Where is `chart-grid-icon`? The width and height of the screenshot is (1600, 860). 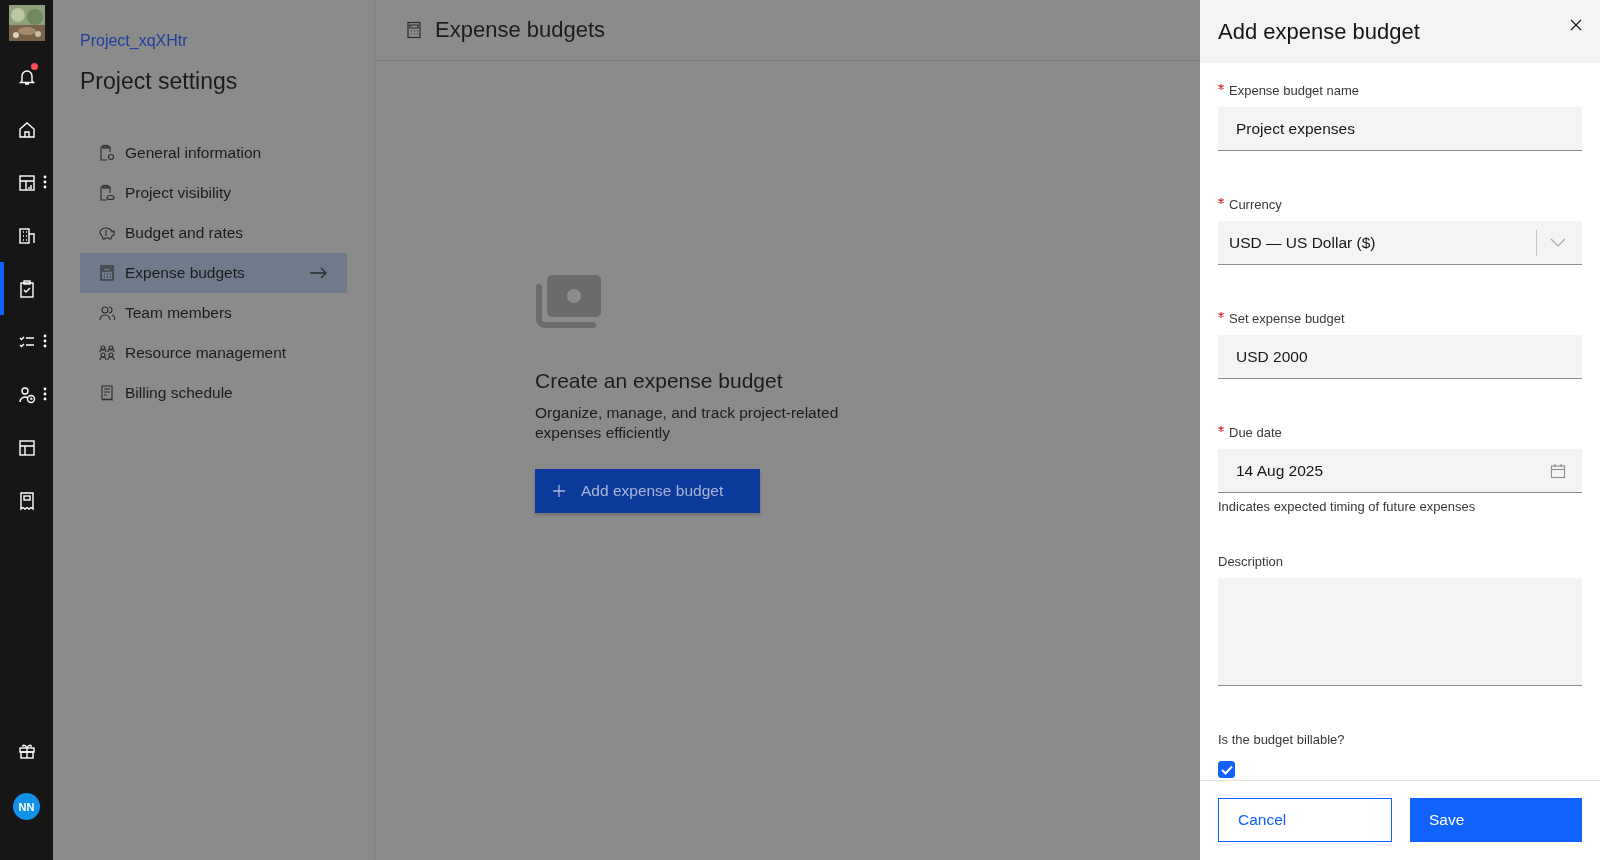
chart-grid-icon is located at coordinates (26, 182).